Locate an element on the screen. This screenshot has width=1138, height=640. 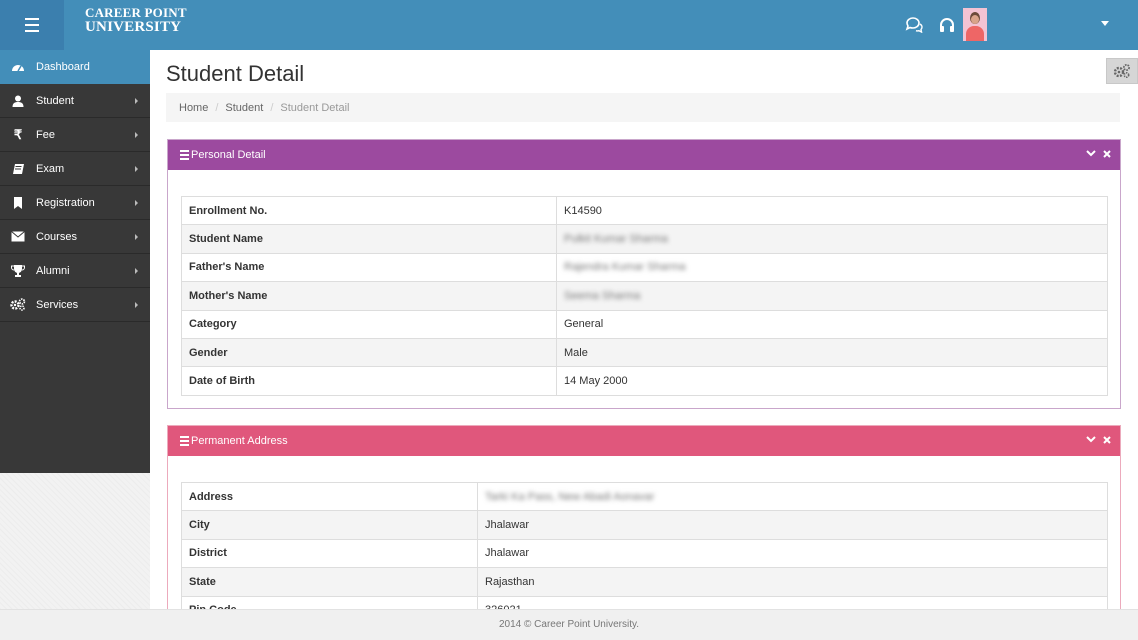
panel-title: Permanent Address is located at coordinates (239, 441).